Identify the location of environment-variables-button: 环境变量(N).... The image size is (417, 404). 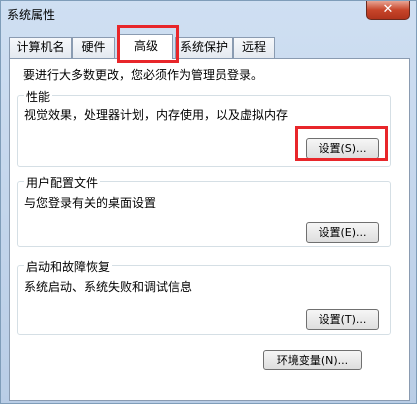
(312, 360).